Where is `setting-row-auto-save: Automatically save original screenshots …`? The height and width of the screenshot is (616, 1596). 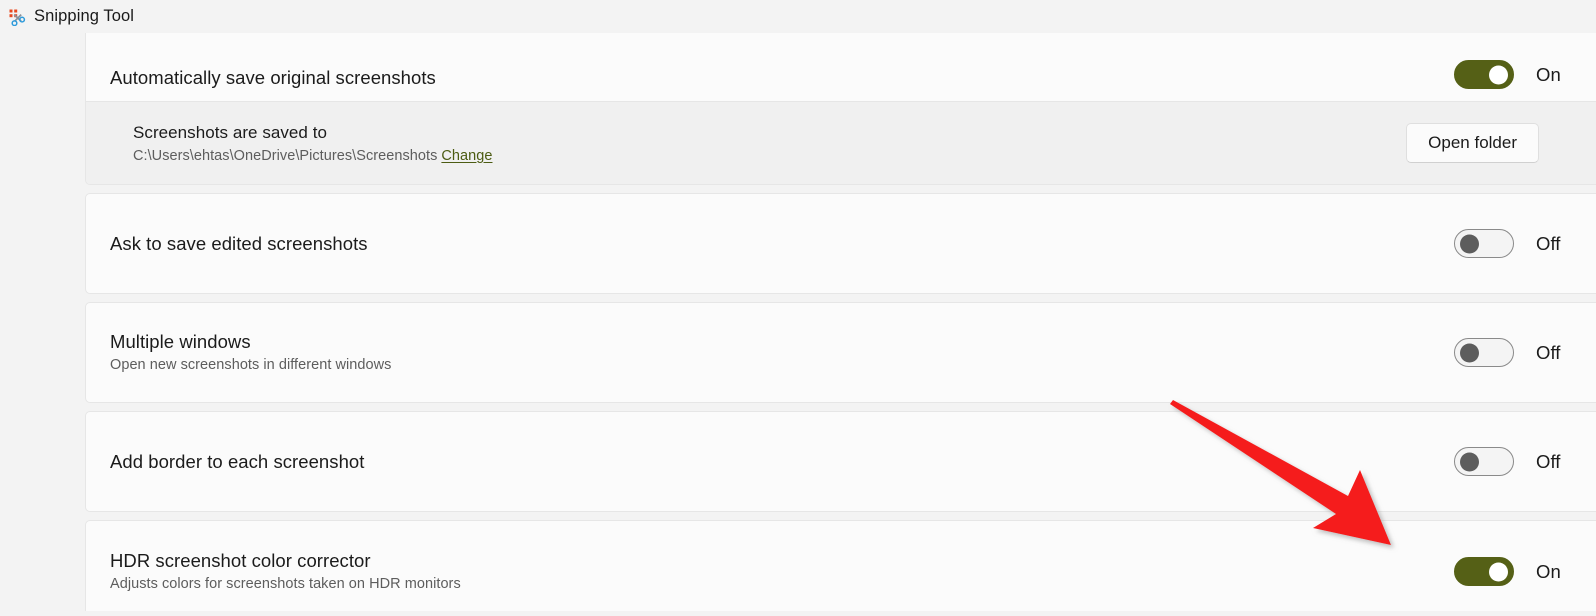 setting-row-auto-save: Automatically save original screenshots … is located at coordinates (841, 67).